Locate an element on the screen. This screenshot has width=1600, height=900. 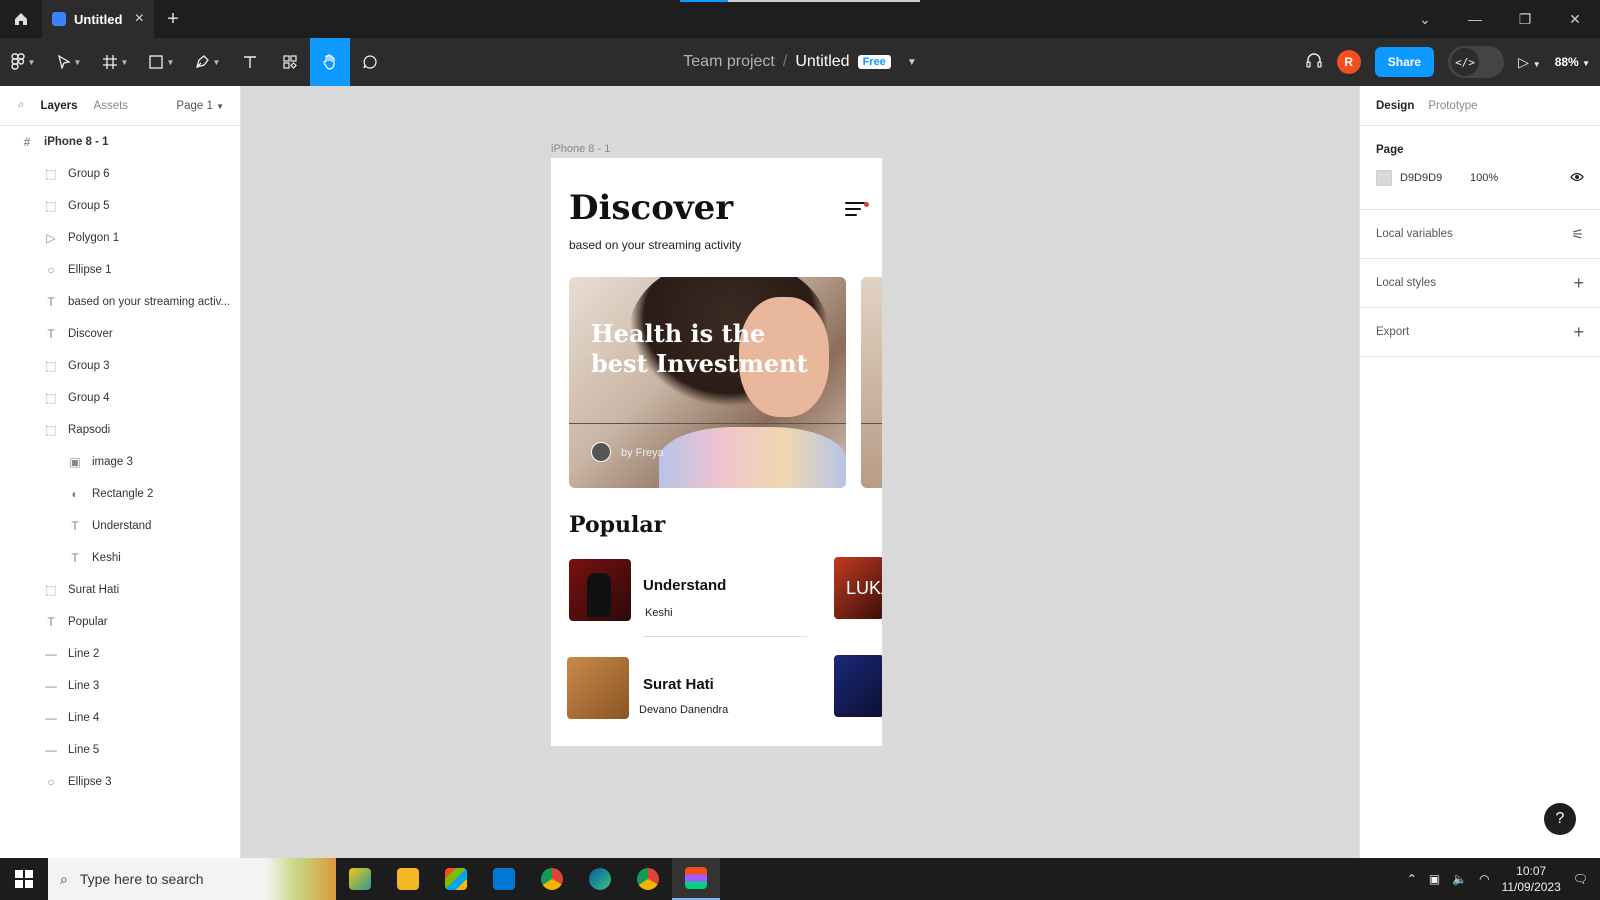
avatar: R is located at coordinates (1348, 62).